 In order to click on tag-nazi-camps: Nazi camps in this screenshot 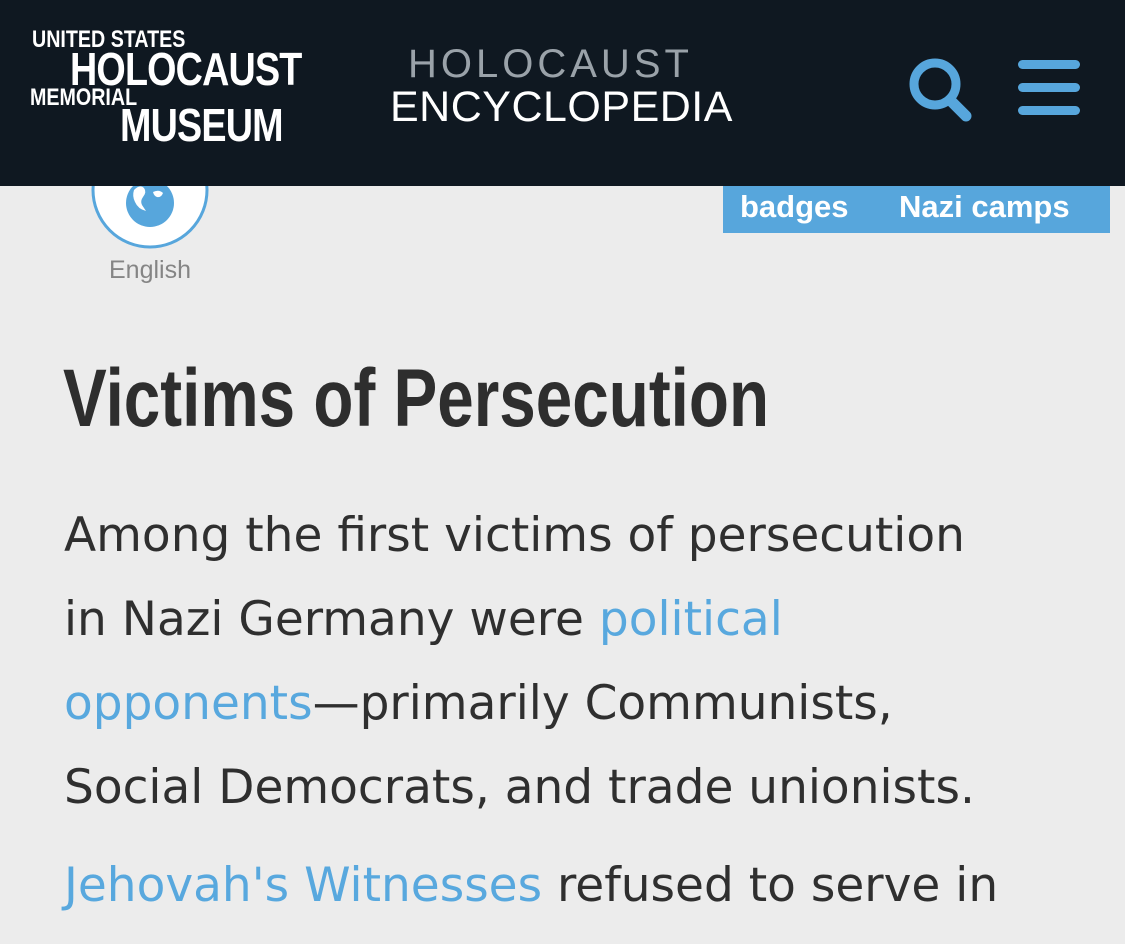, I will do `click(984, 207)`.